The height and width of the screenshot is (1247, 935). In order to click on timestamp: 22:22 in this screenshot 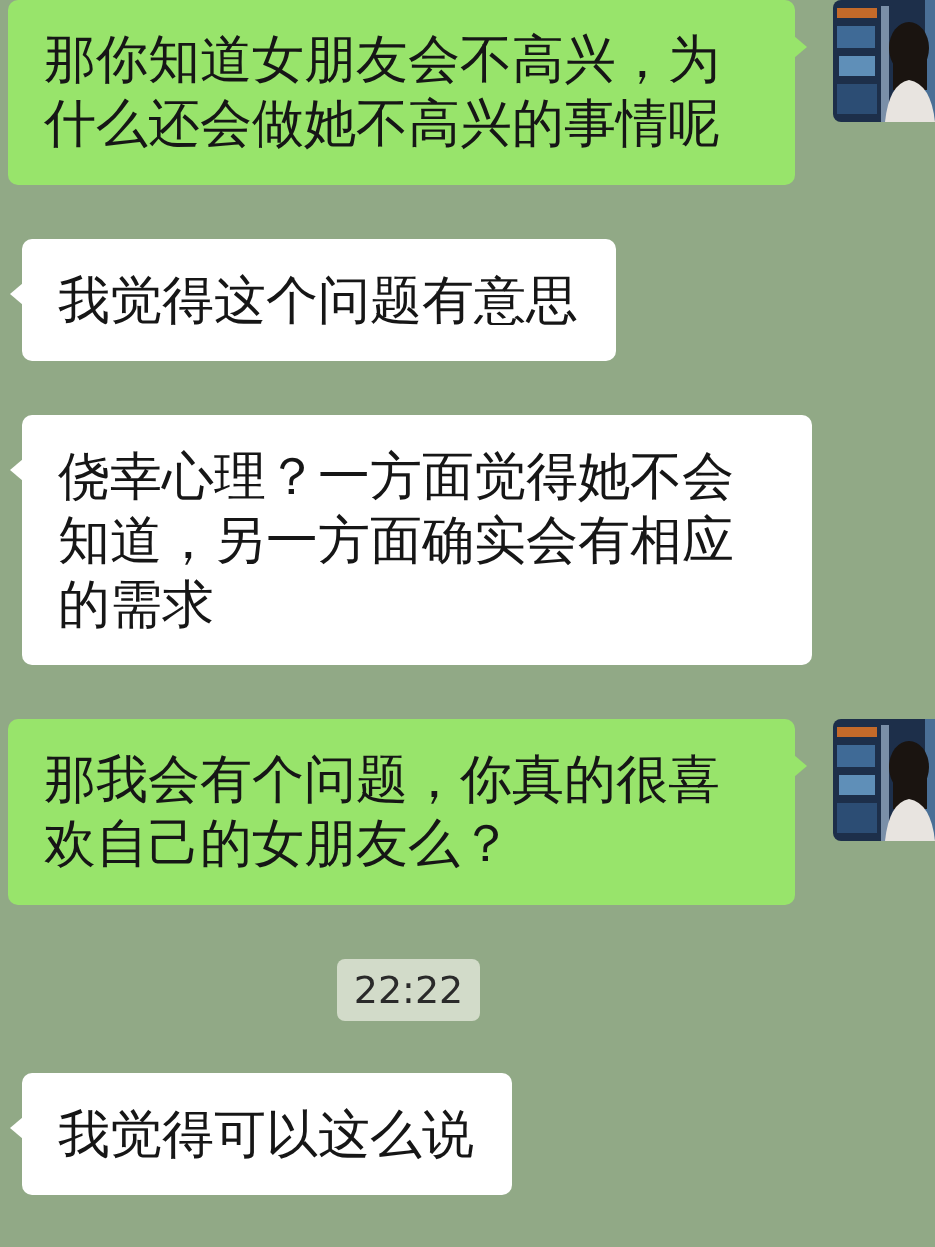, I will do `click(408, 990)`.